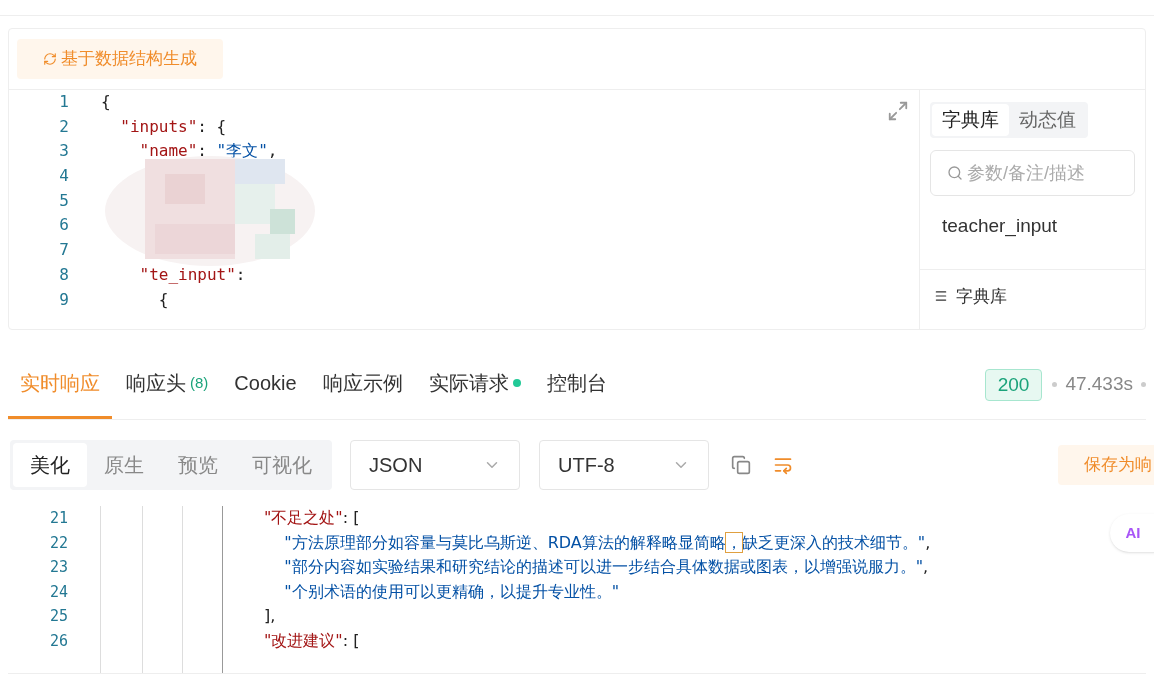  What do you see at coordinates (242, 151) in the screenshot?
I see `json-string: "李文"` at bounding box center [242, 151].